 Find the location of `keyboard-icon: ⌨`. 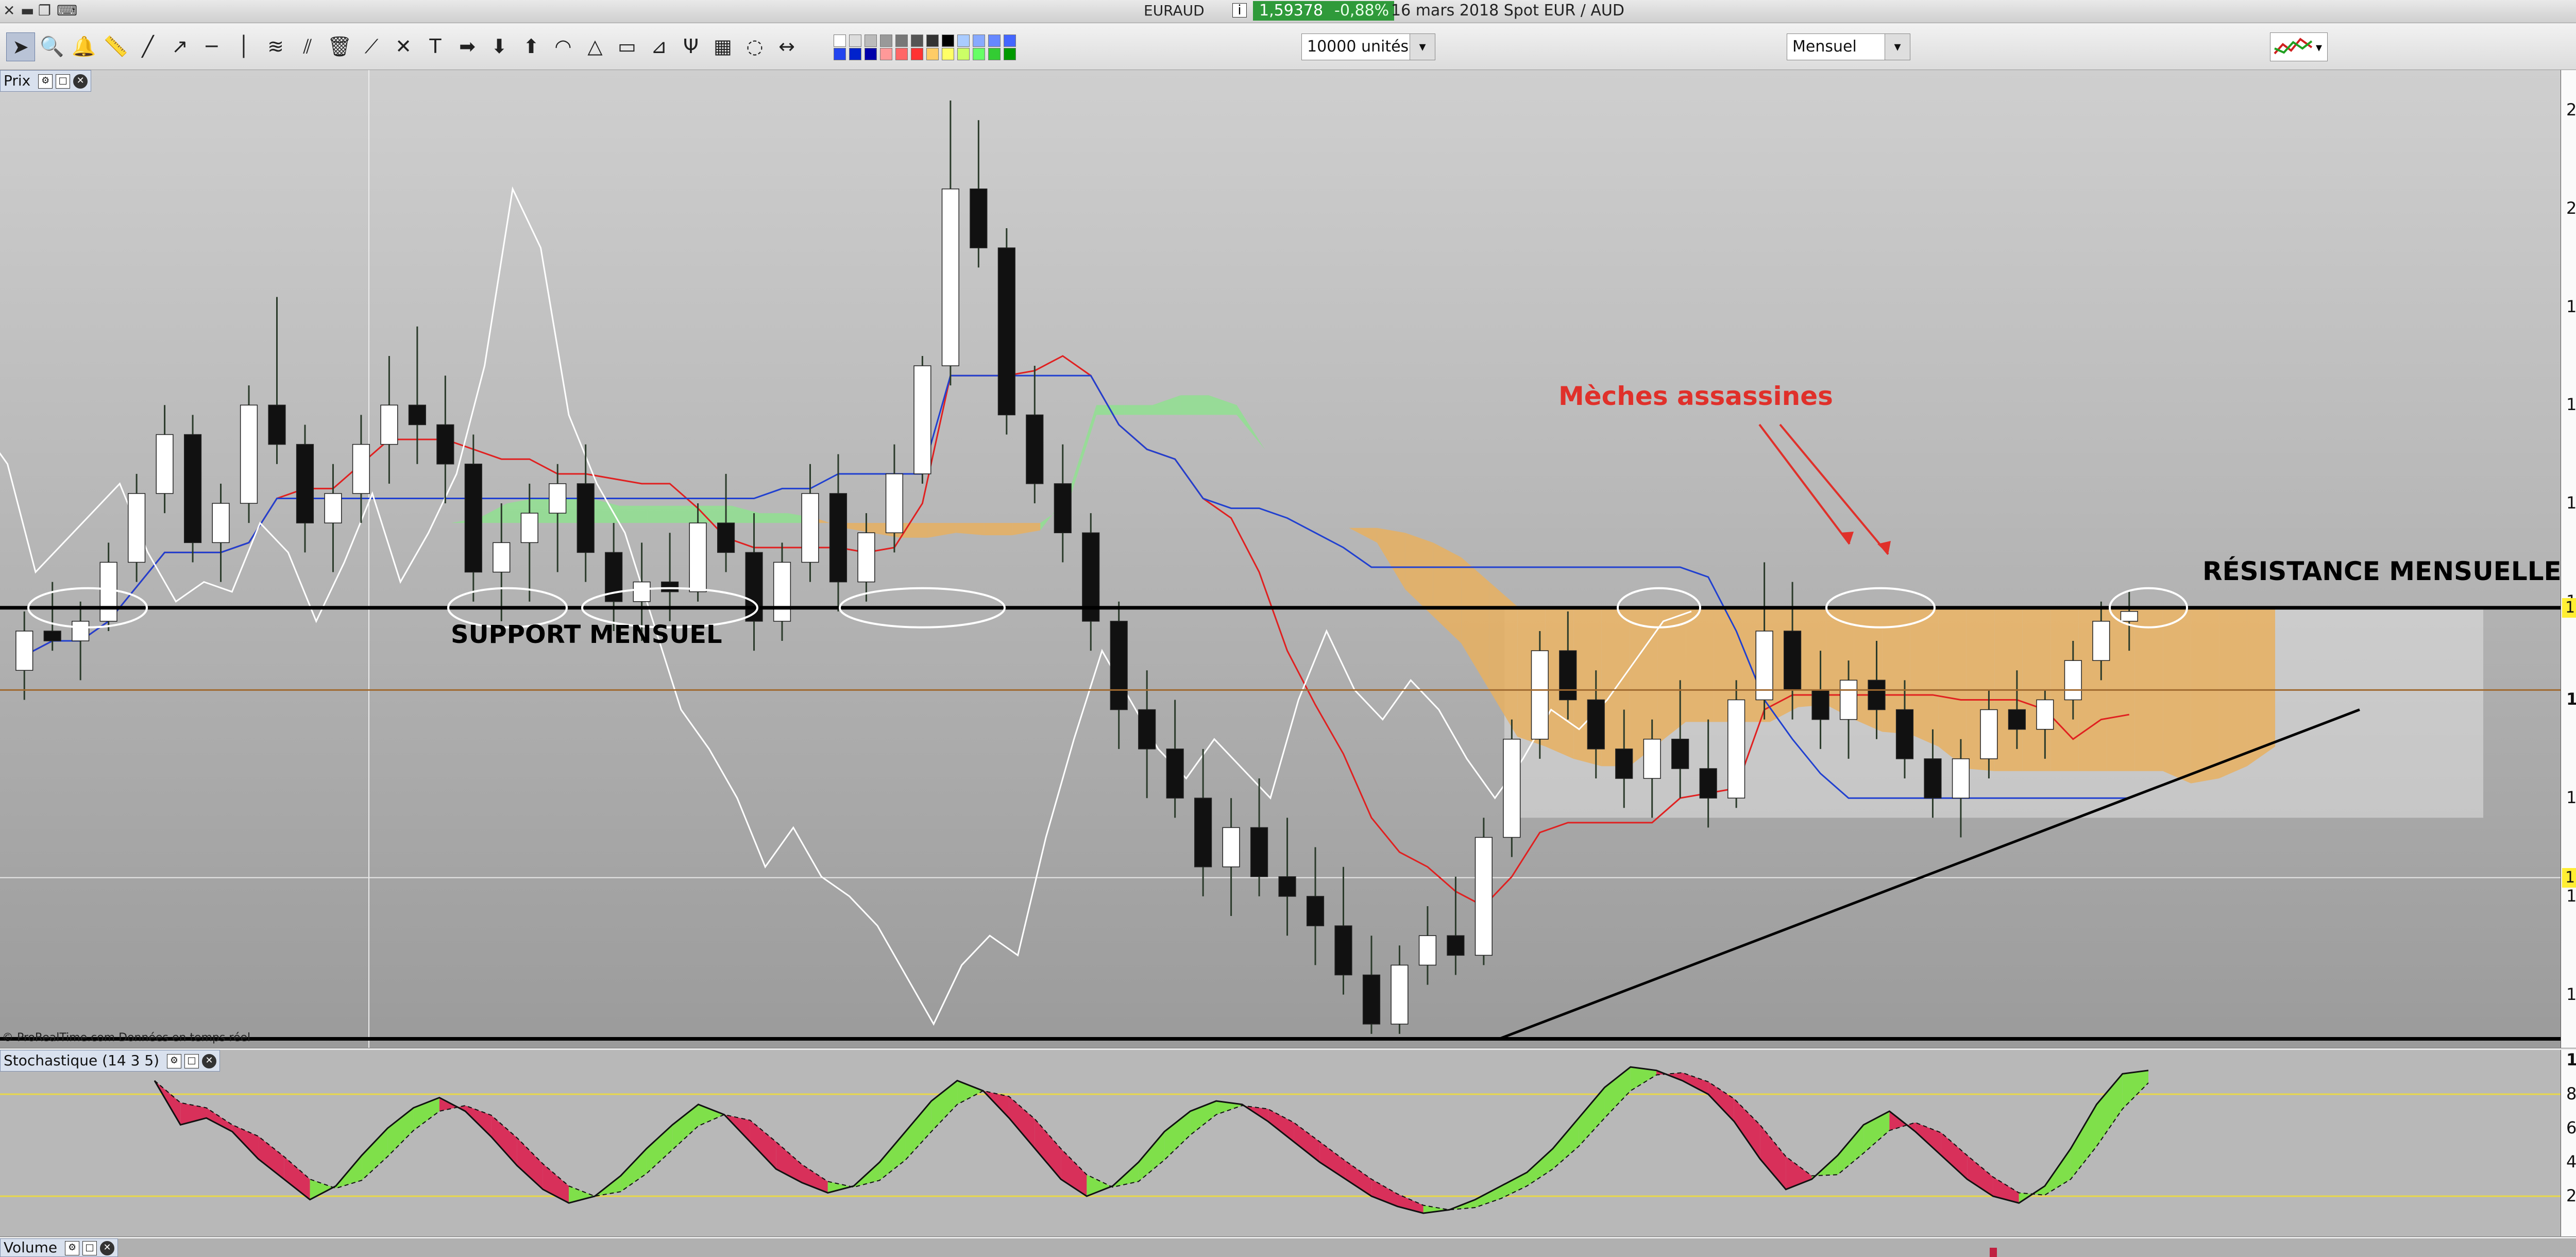

keyboard-icon: ⌨ is located at coordinates (67, 11).